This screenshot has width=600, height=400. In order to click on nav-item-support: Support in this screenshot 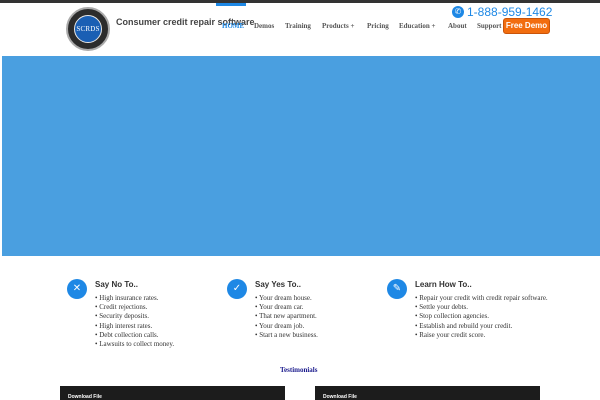, I will do `click(489, 26)`.